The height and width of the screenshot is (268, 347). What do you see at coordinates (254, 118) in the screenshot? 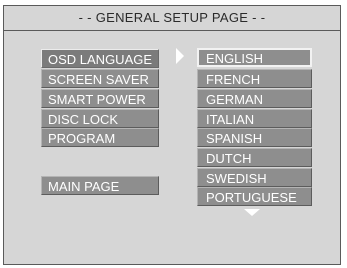
I see `option-italian: ITALIAN` at bounding box center [254, 118].